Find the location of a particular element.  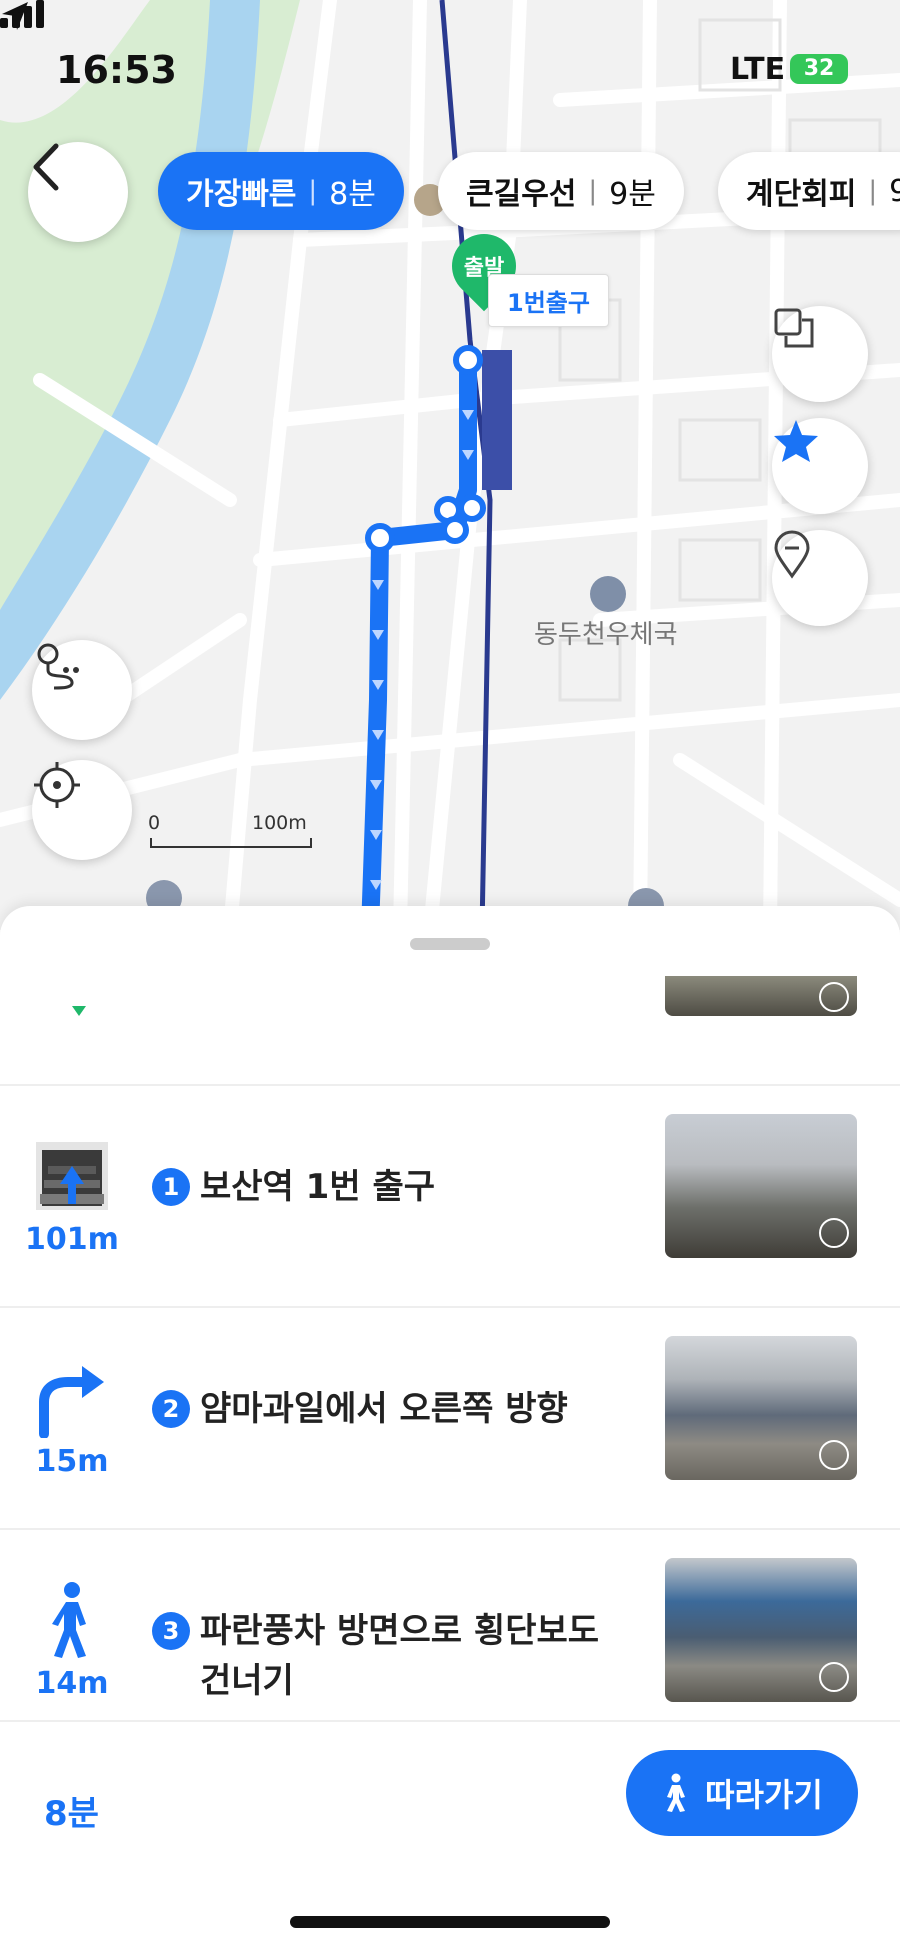

tab-main-road-route: 큰길우선 | 9분 is located at coordinates (561, 191).